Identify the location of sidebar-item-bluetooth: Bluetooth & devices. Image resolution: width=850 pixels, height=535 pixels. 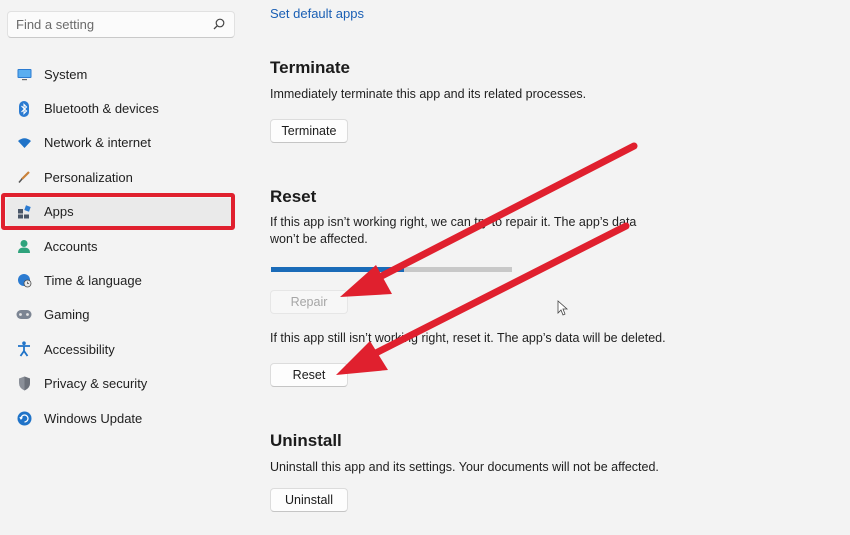
(125, 108).